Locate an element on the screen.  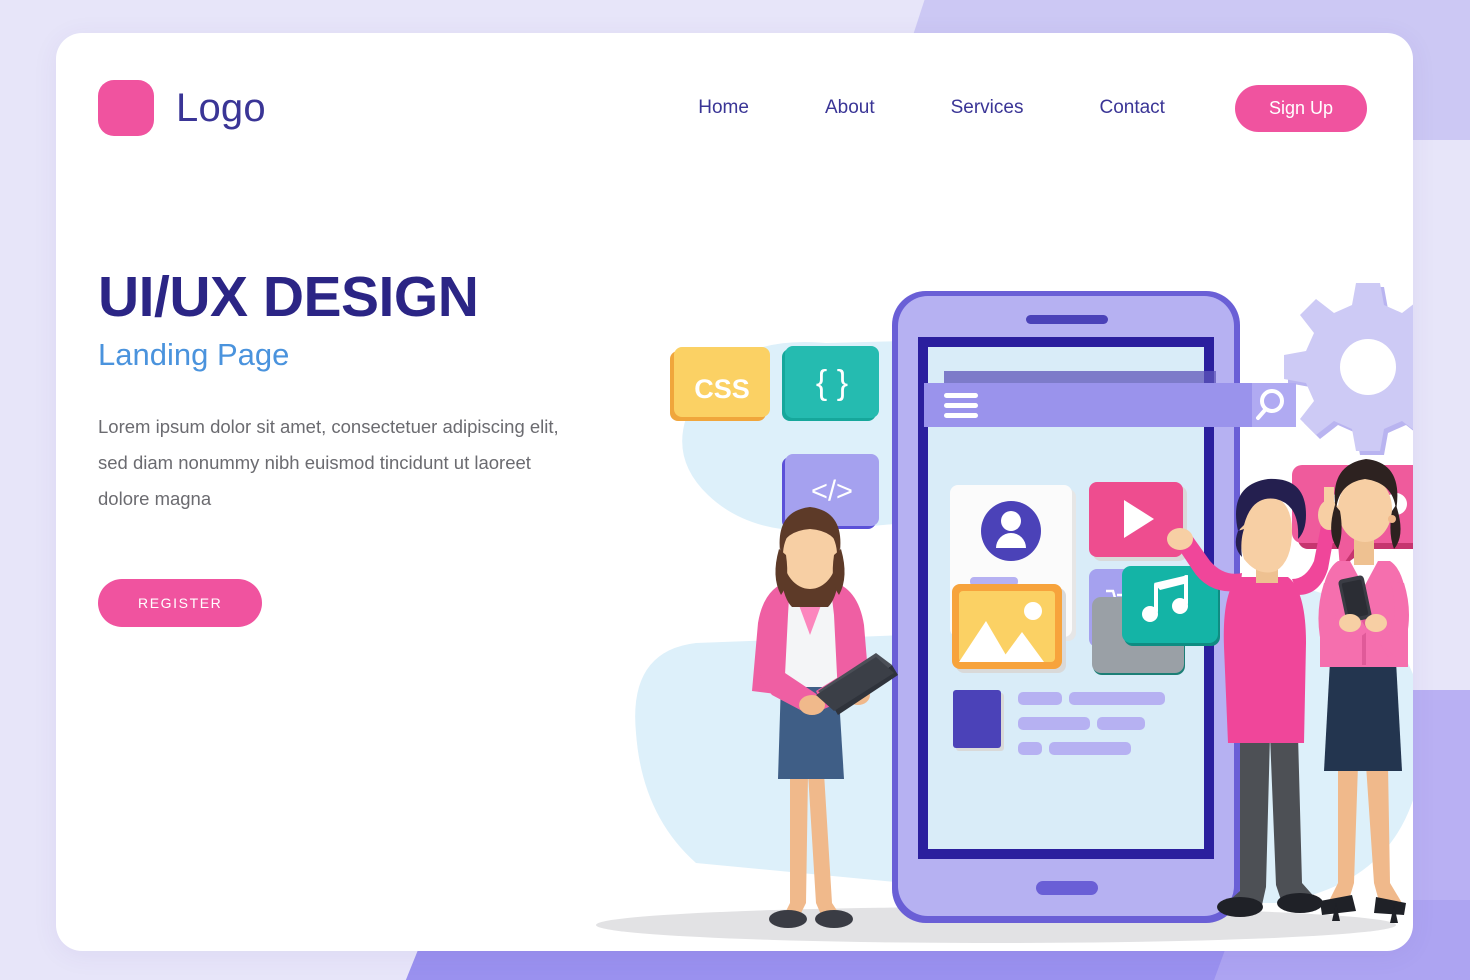
main-navigation: Home About Services Contact Sign Up is located at coordinates (1013, 108).